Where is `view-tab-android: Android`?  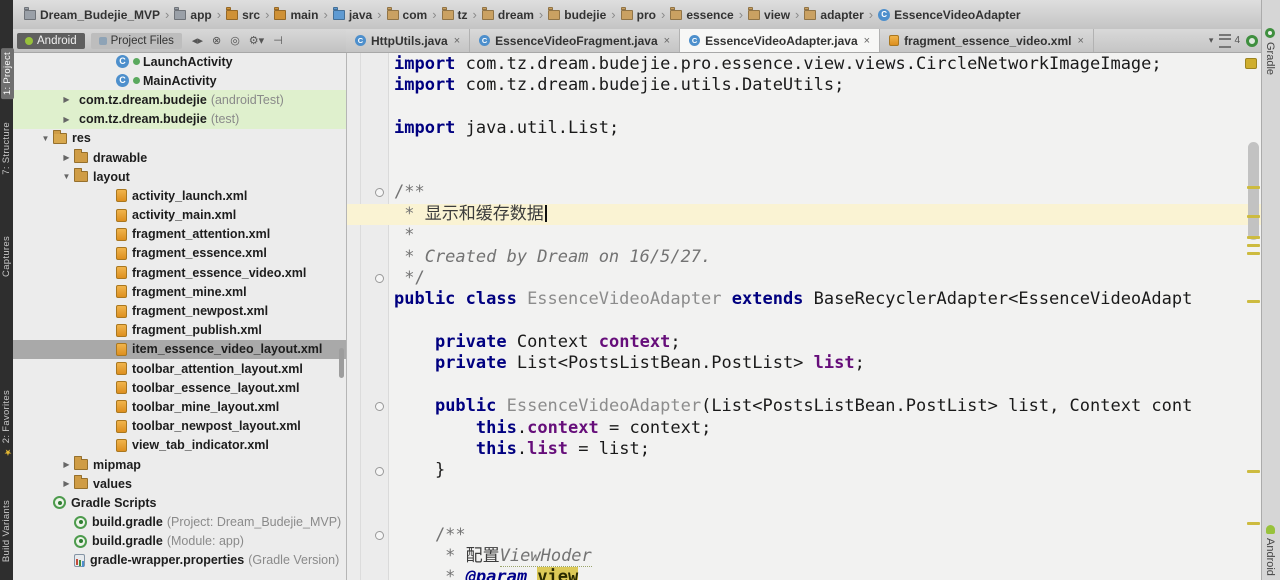
view-tab-android: Android is located at coordinates (51, 40).